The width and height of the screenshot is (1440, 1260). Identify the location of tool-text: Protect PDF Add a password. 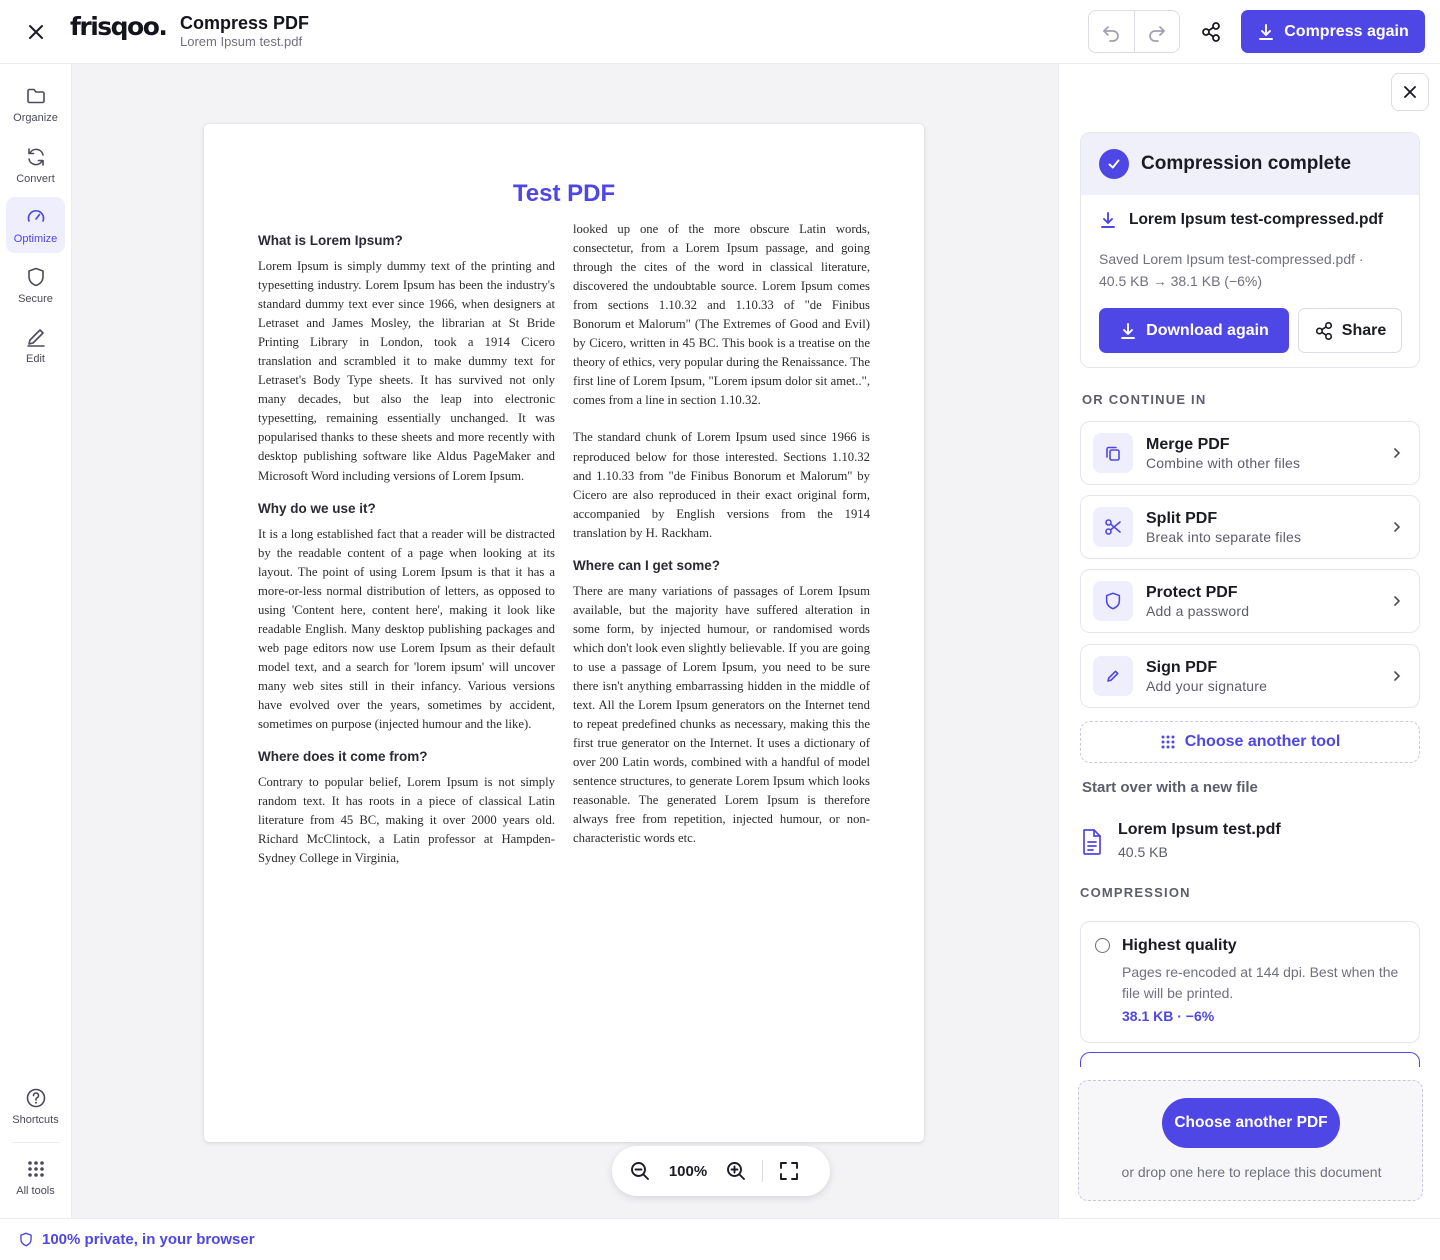
(1268, 601).